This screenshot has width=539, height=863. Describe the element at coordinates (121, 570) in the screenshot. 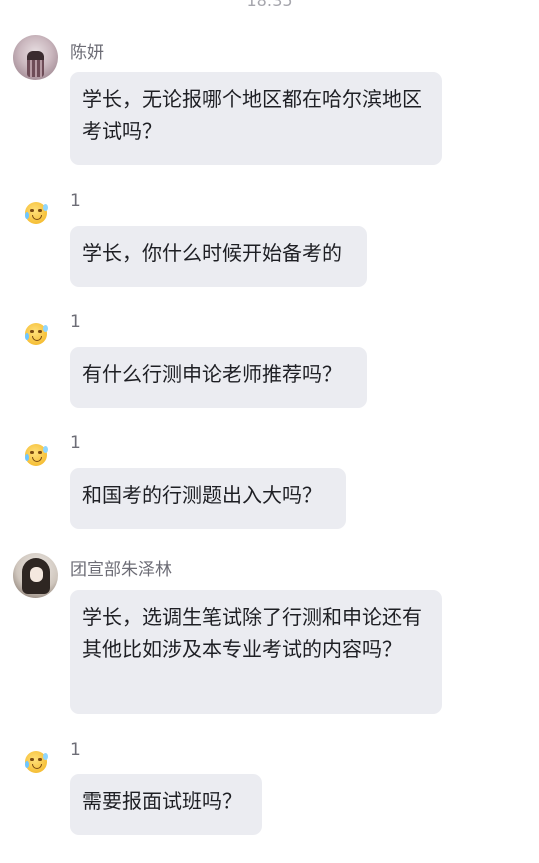

I see `sender-name: 团宣部朱泽林` at that location.